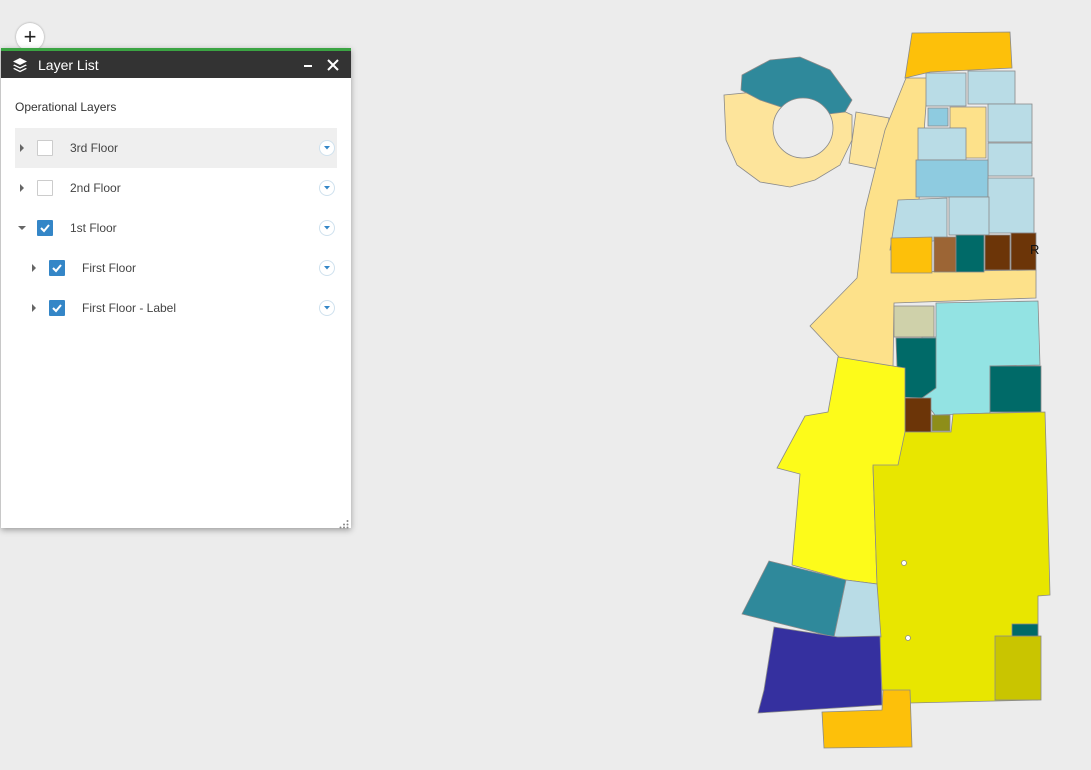 The image size is (1091, 770). Describe the element at coordinates (344, 522) in the screenshot. I see `resize-handle-icon` at that location.